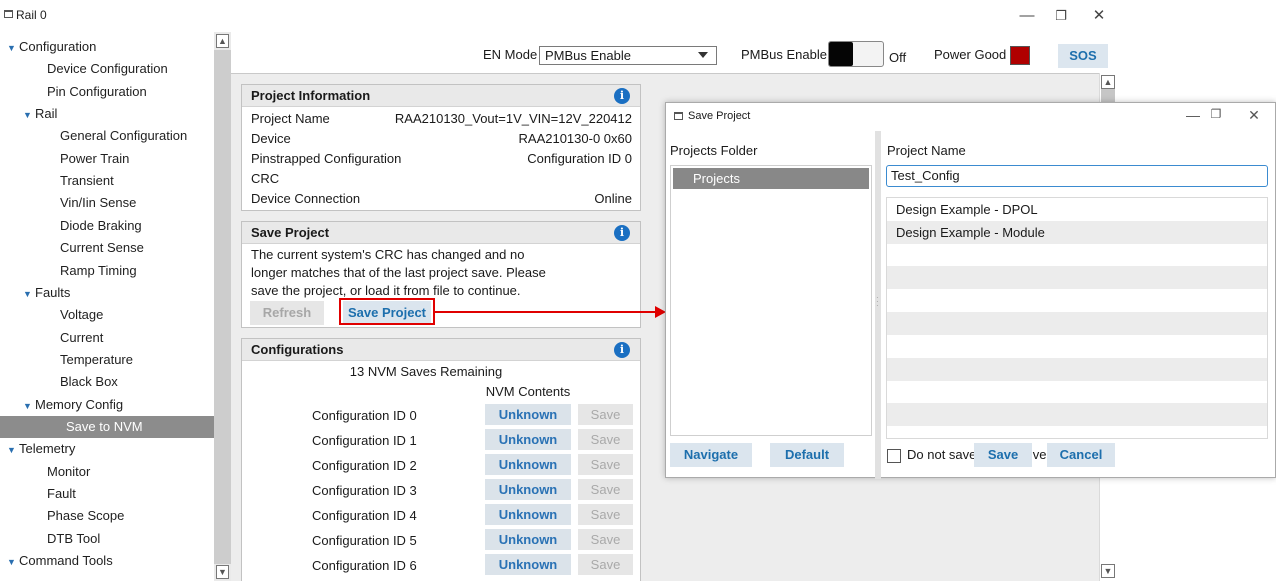  Describe the element at coordinates (101, 226) in the screenshot. I see `tree-item-diode-braking: Diode Braking` at that location.